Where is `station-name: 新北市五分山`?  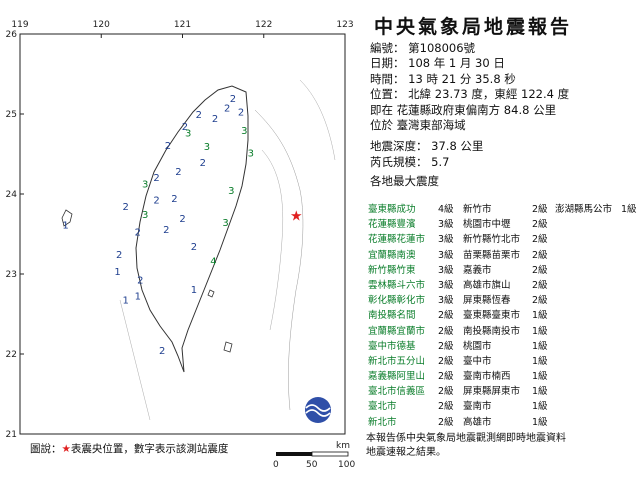
station-name: 新北市五分山 is located at coordinates (397, 361).